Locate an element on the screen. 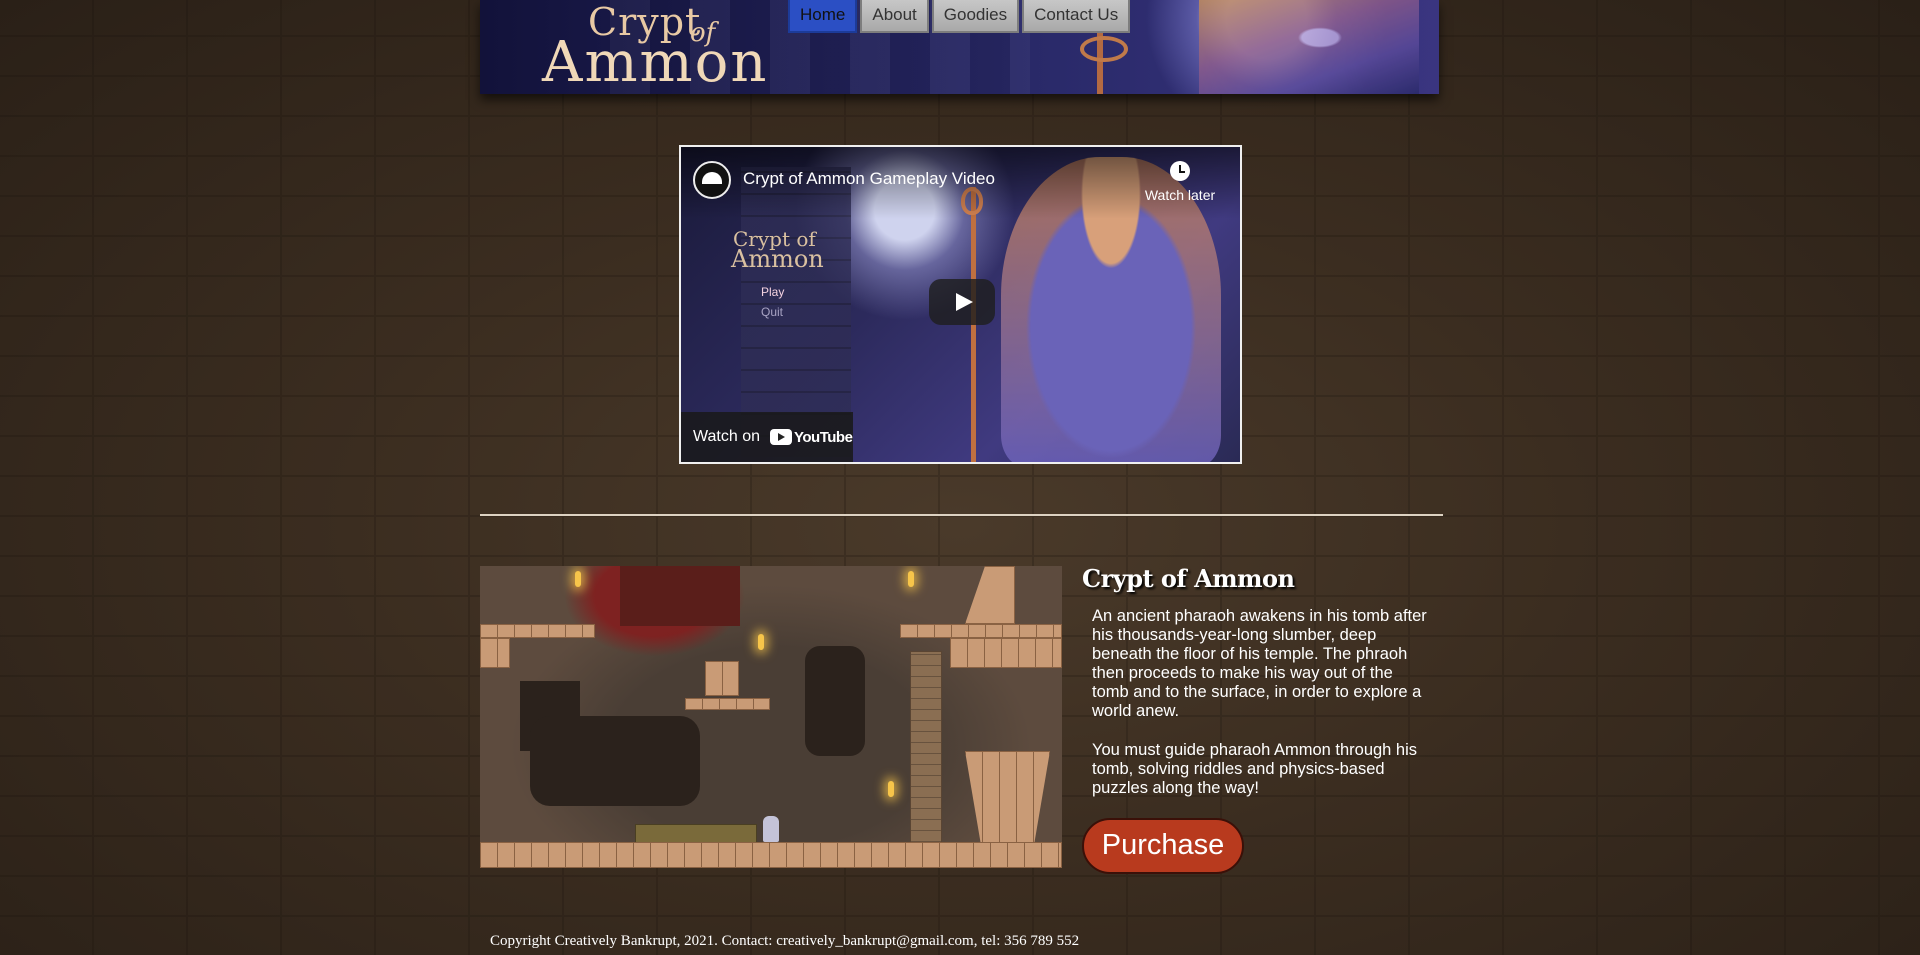 Image resolution: width=1920 pixels, height=955 pixels. video-thumb-menu-quit: Quit is located at coordinates (772, 312).